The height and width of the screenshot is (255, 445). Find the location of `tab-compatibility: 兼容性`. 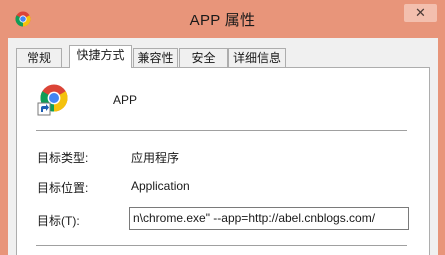

tab-compatibility: 兼容性 is located at coordinates (155, 57).